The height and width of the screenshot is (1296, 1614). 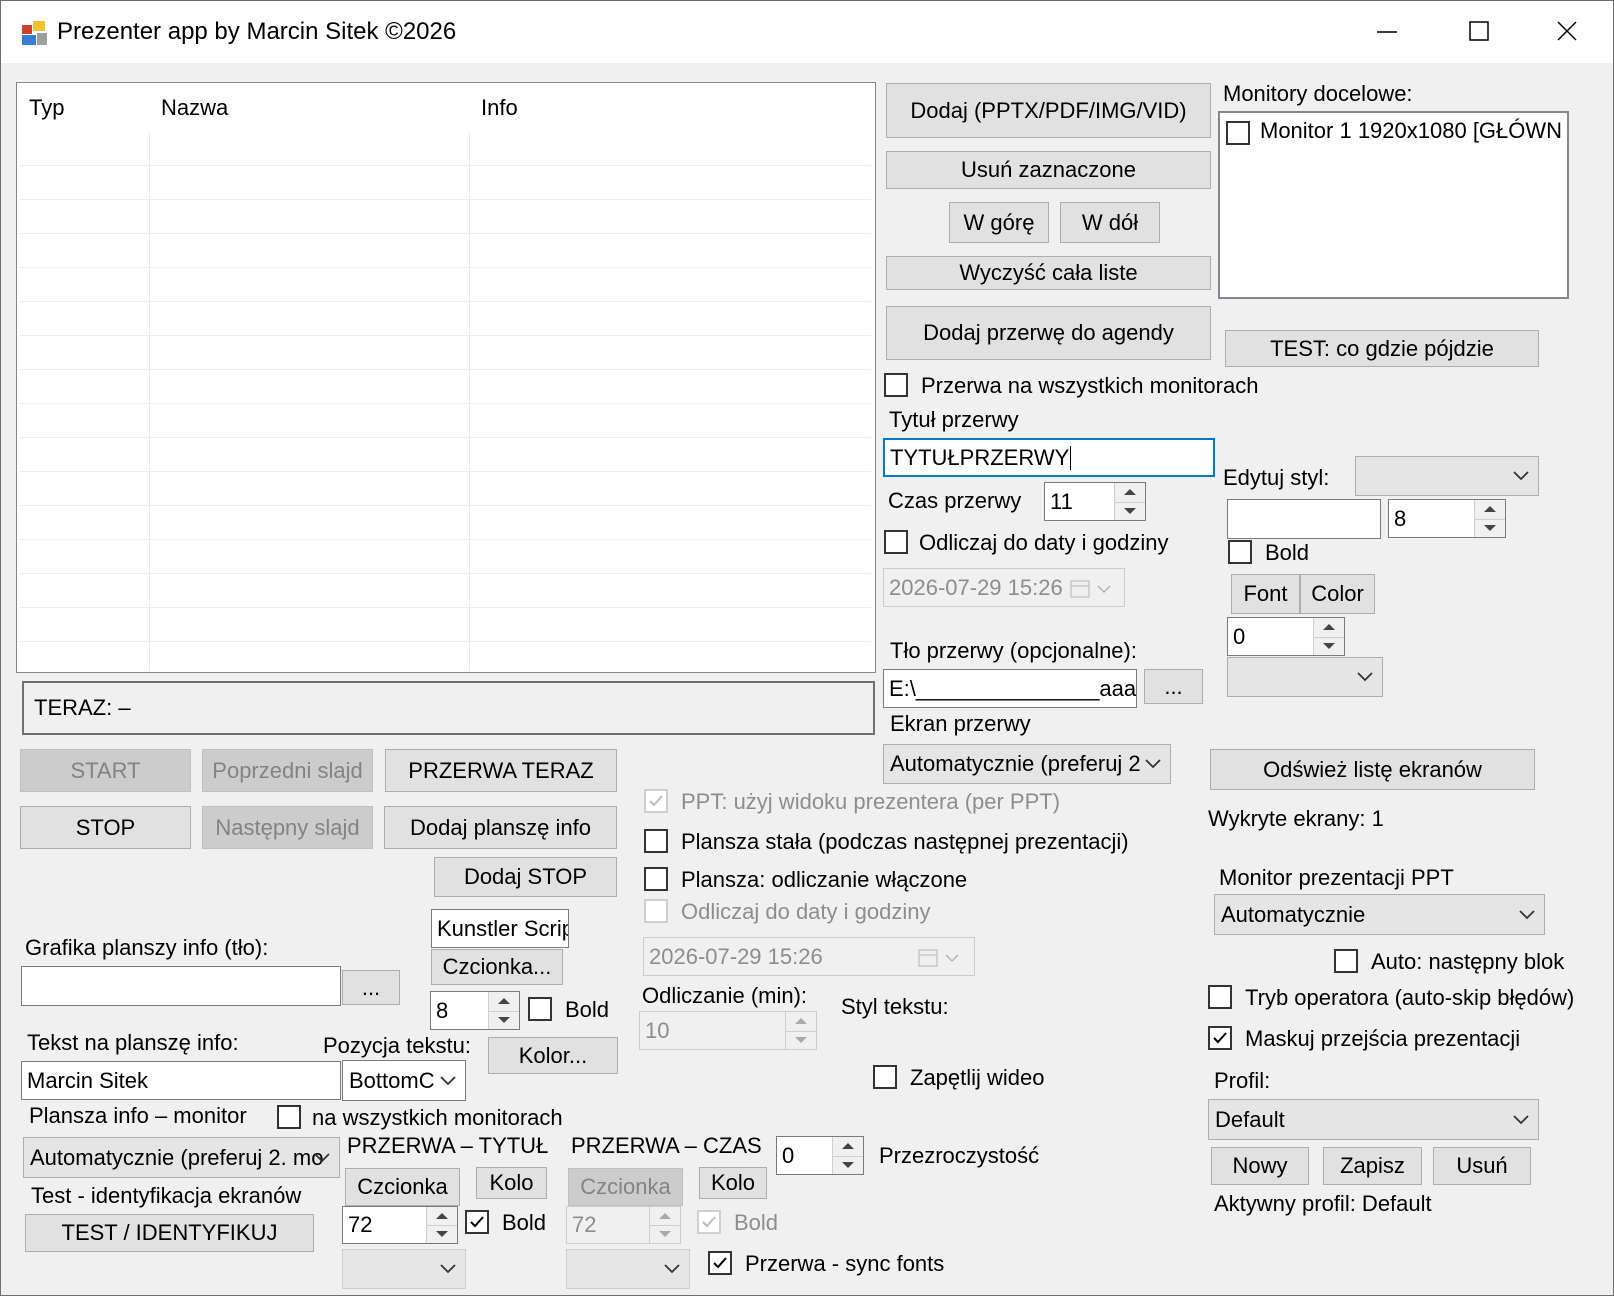 I want to click on test-identify-button: TEST / IDENTYFIKUJ, so click(x=169, y=1233).